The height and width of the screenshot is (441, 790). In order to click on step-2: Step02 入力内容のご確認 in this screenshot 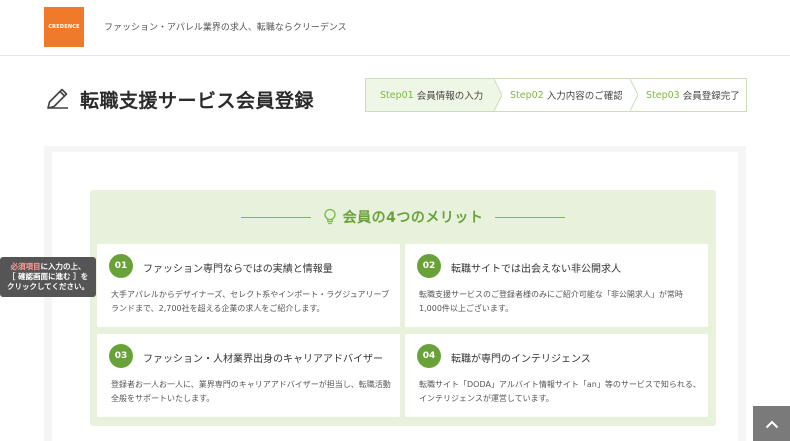, I will do `click(566, 95)`.